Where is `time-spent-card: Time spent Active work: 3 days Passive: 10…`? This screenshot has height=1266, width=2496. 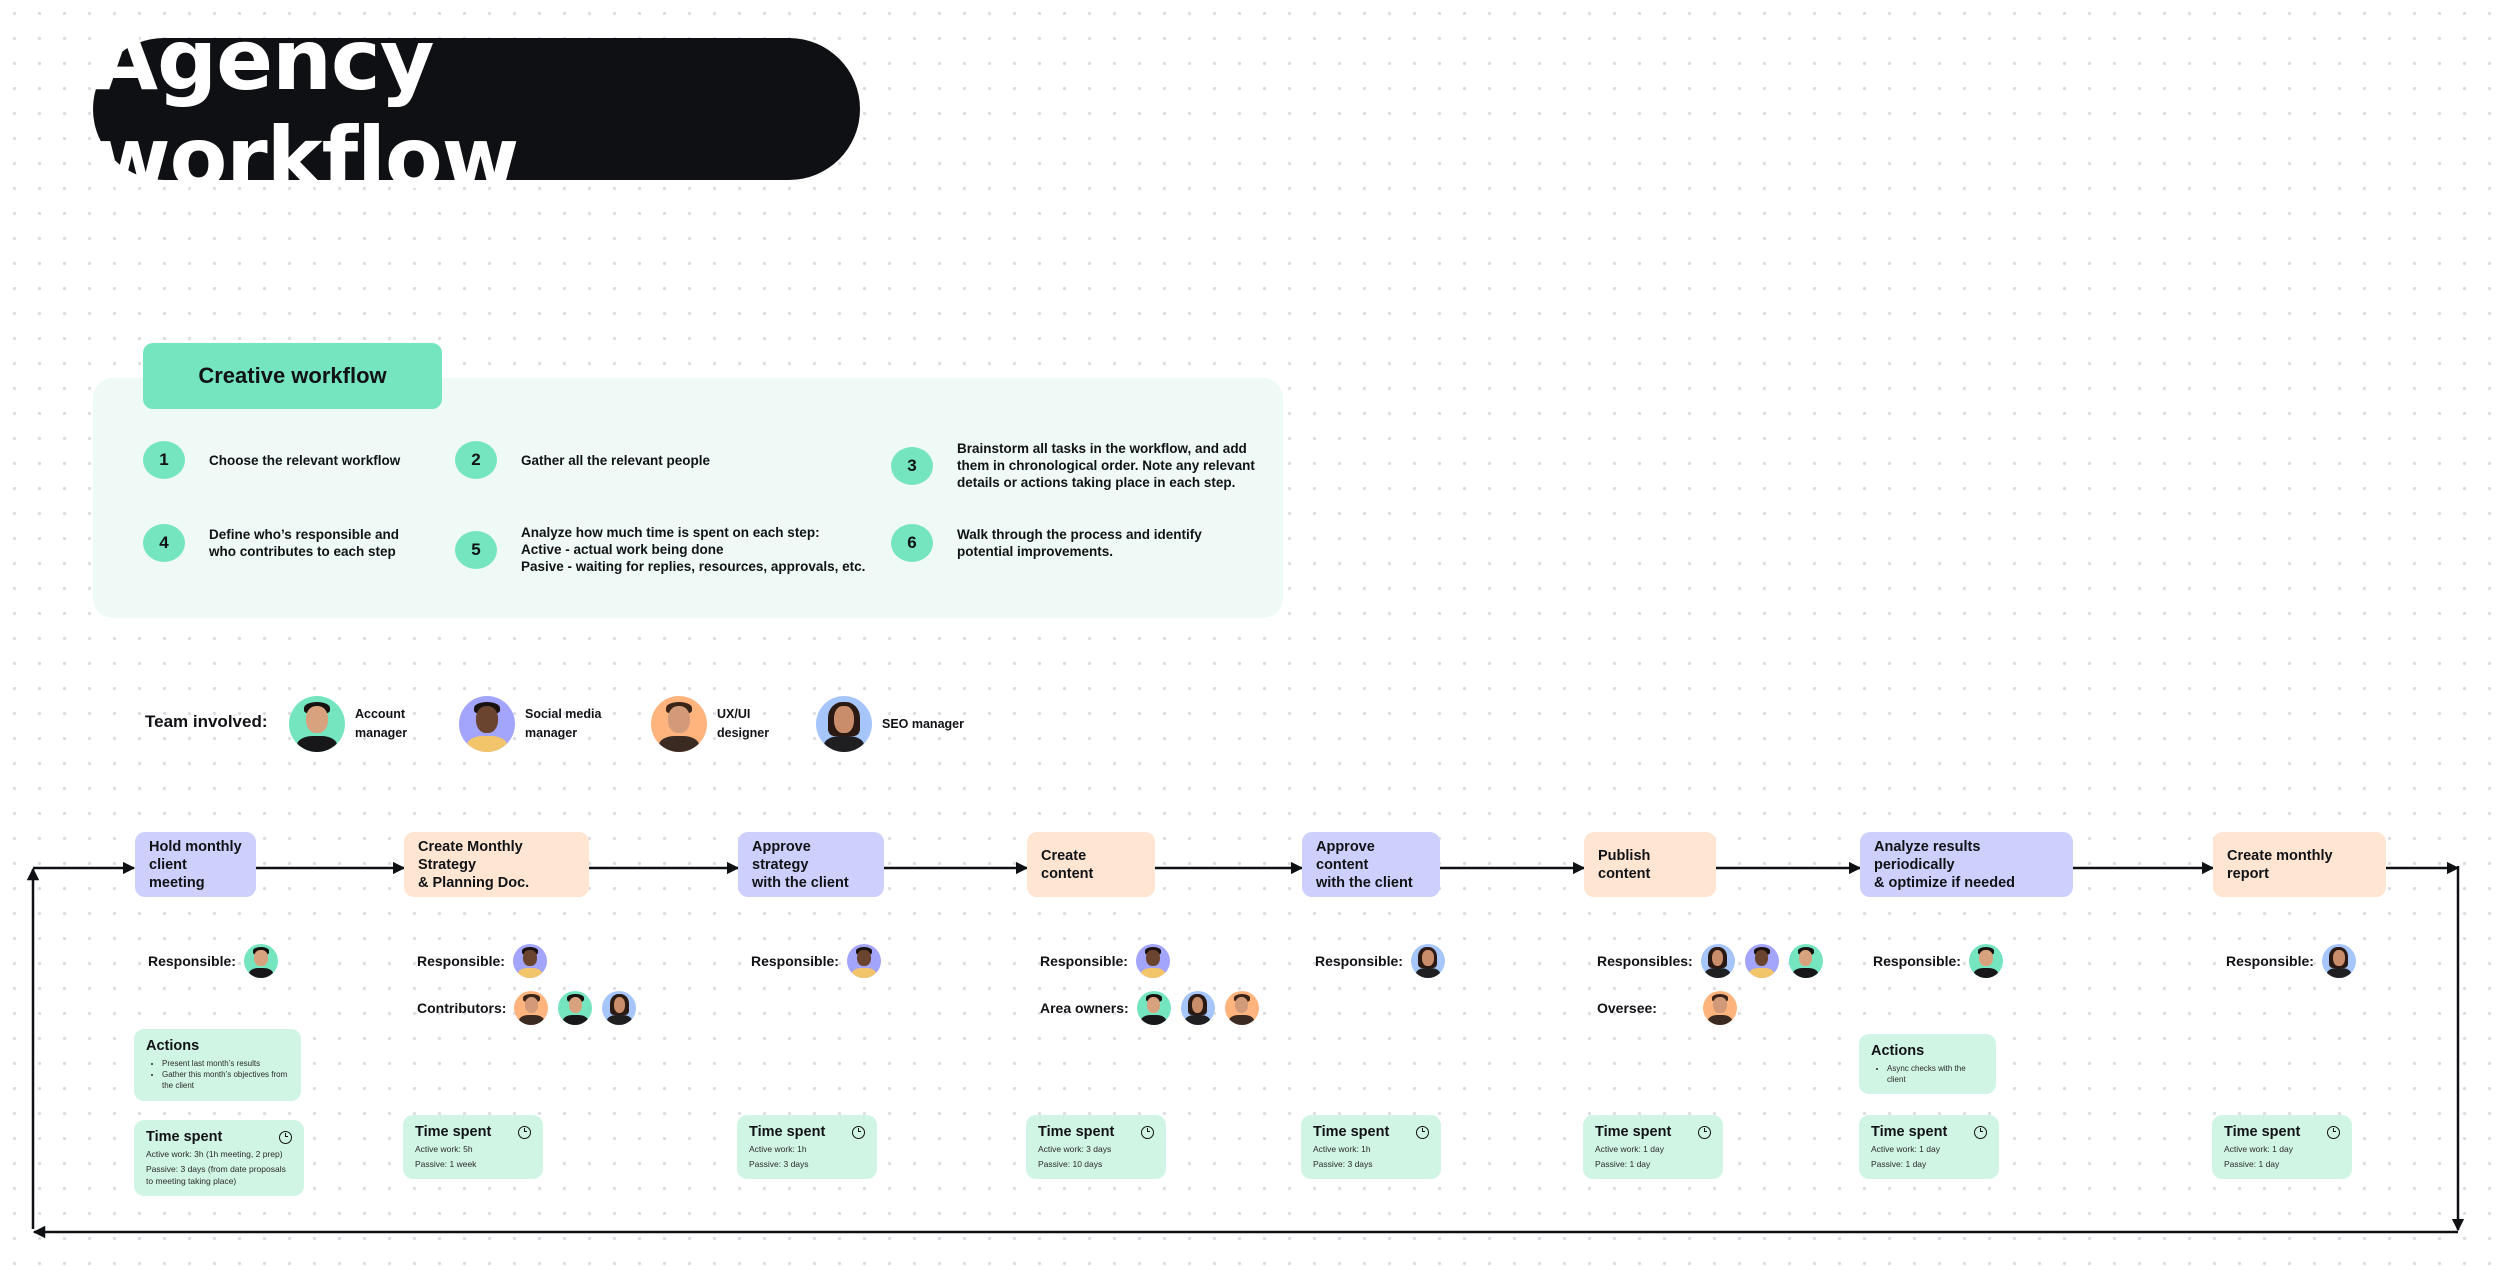
time-spent-card: Time spent Active work: 3 days Passive: 10… is located at coordinates (1096, 1147).